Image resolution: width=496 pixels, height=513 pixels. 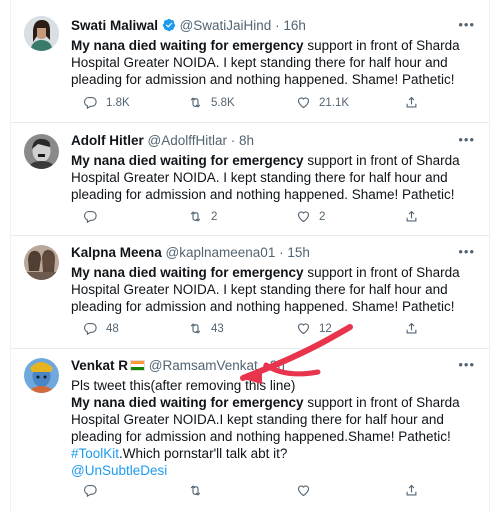 I want to click on tweet-actions: 48 43 12, so click(x=251, y=329).